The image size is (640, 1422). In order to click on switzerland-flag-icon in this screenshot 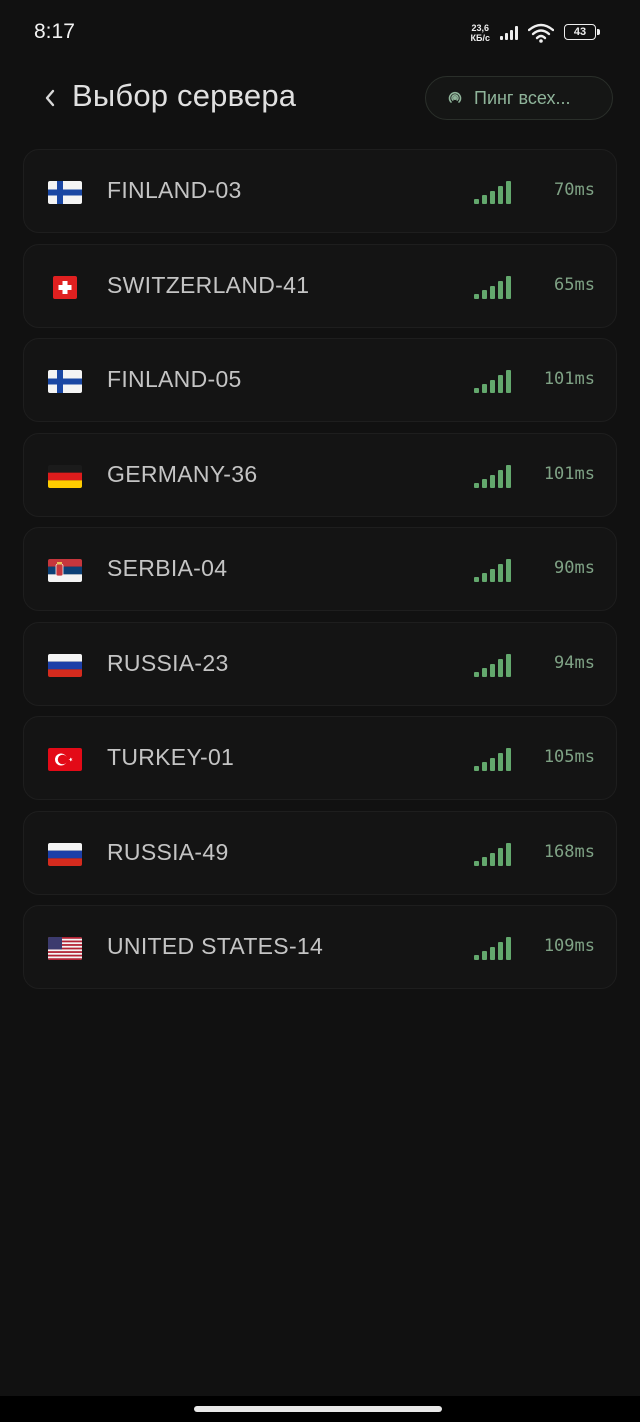, I will do `click(65, 287)`.